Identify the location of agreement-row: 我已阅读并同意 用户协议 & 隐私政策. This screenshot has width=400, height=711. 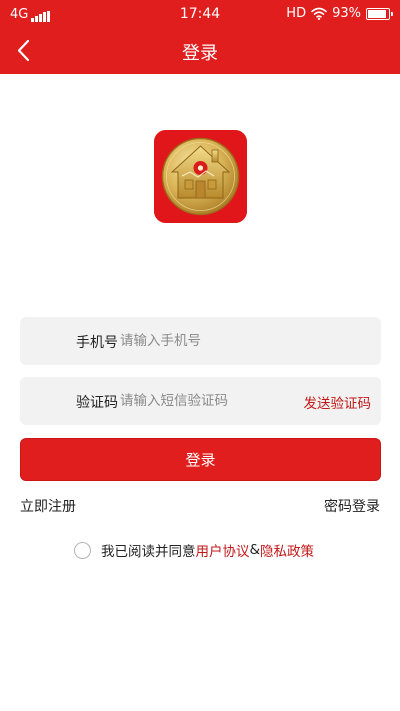
(194, 550).